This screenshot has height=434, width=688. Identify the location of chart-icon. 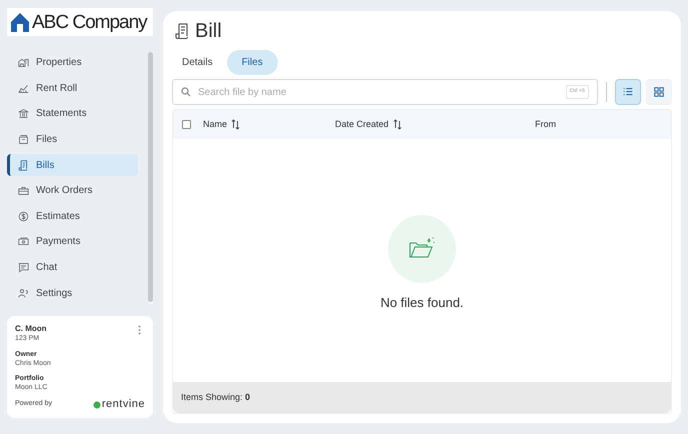
(23, 88).